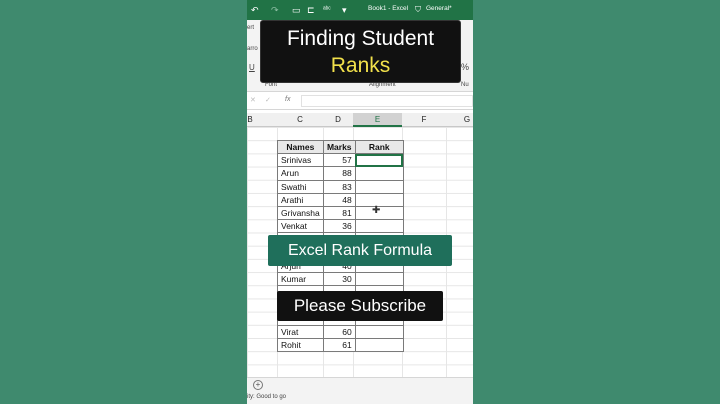 This screenshot has height=404, width=720. Describe the element at coordinates (360, 38) in the screenshot. I see `title-line-1: Finding Student` at that location.